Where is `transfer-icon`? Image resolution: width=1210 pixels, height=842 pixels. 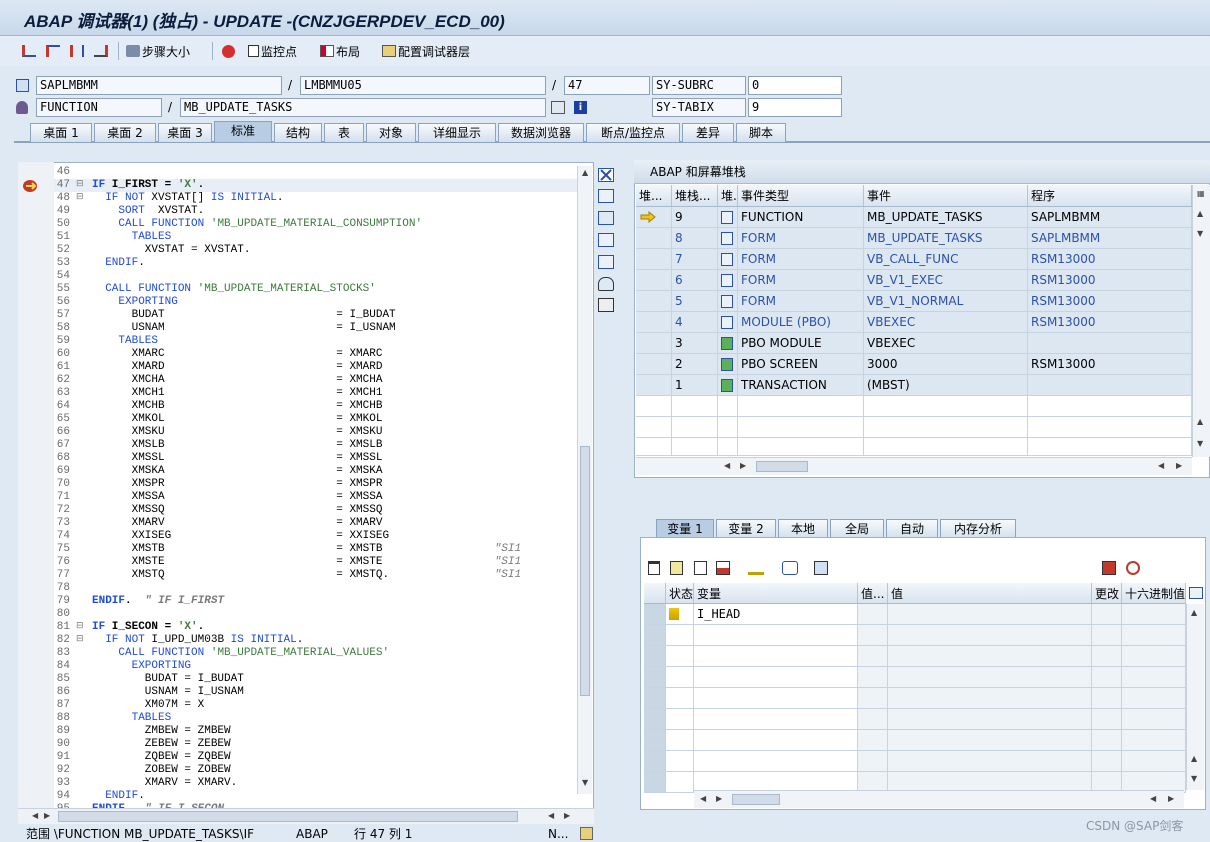 transfer-icon is located at coordinates (790, 568).